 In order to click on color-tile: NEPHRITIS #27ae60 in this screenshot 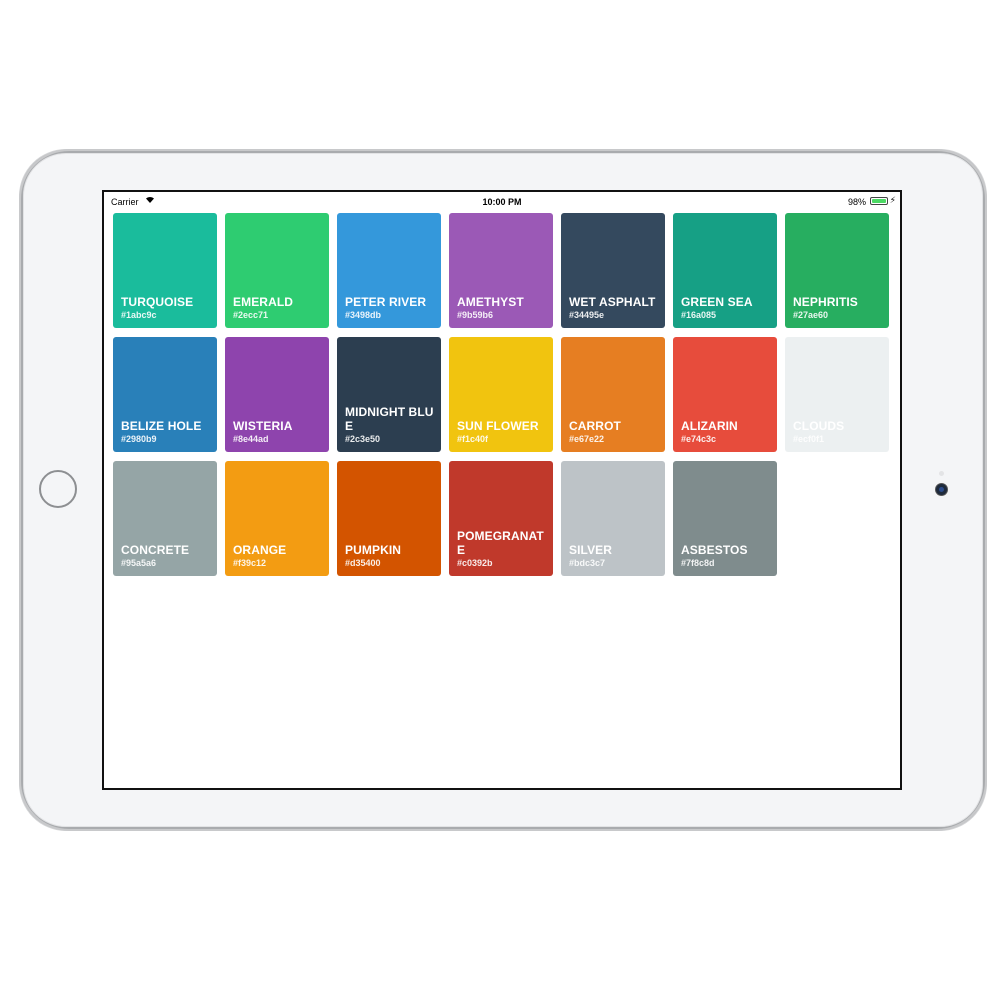, I will do `click(837, 270)`.